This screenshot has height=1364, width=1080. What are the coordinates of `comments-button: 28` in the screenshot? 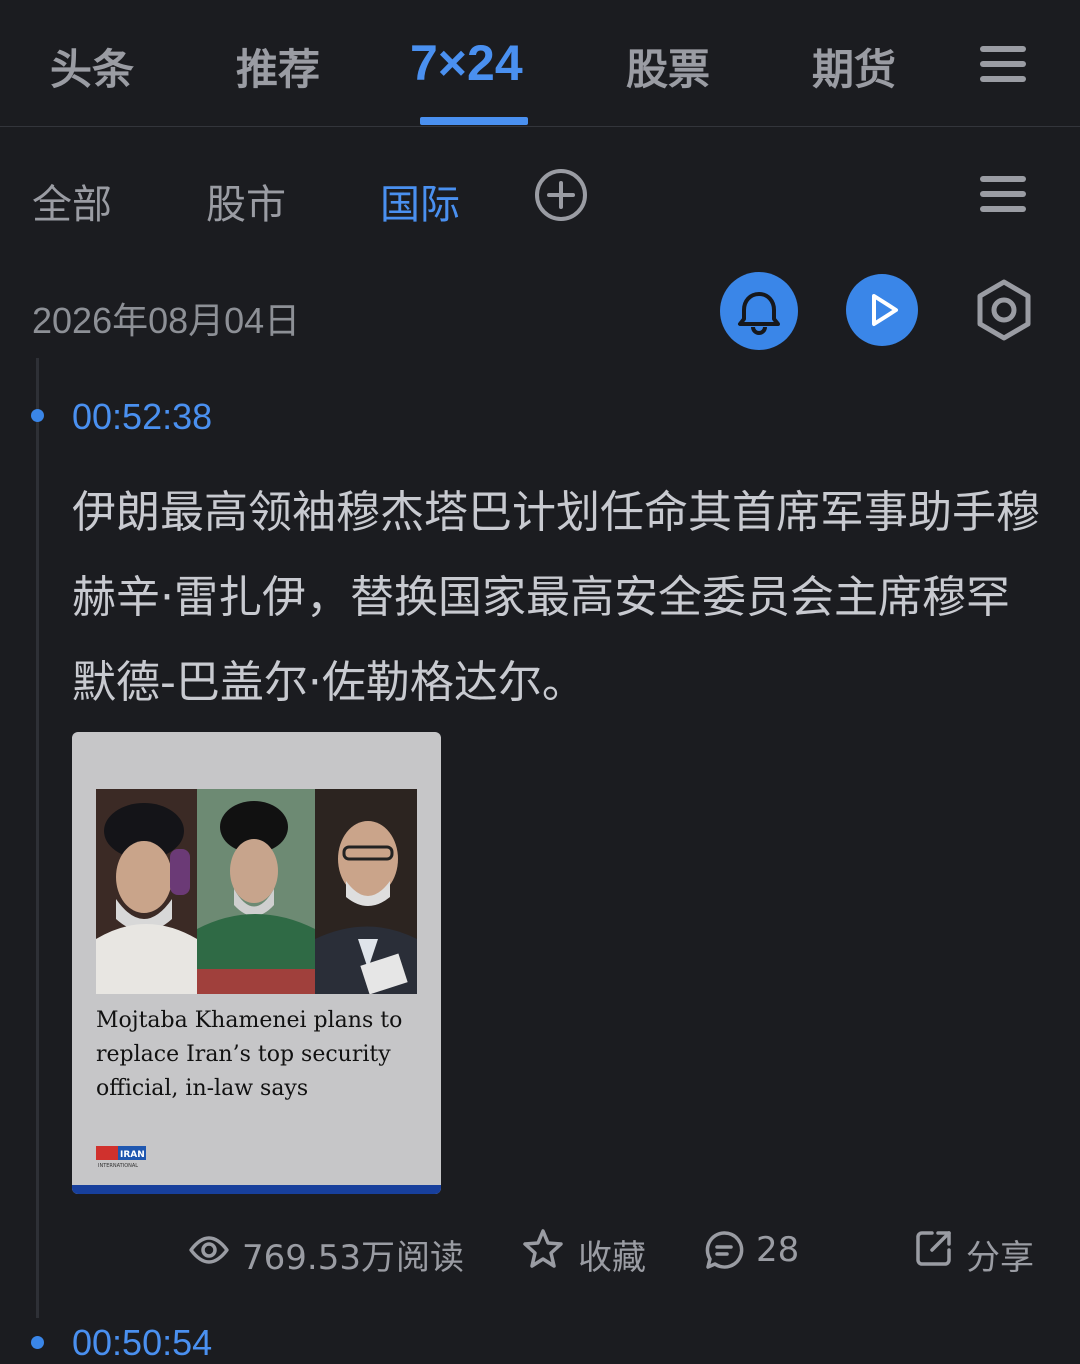 It's located at (764, 1250).